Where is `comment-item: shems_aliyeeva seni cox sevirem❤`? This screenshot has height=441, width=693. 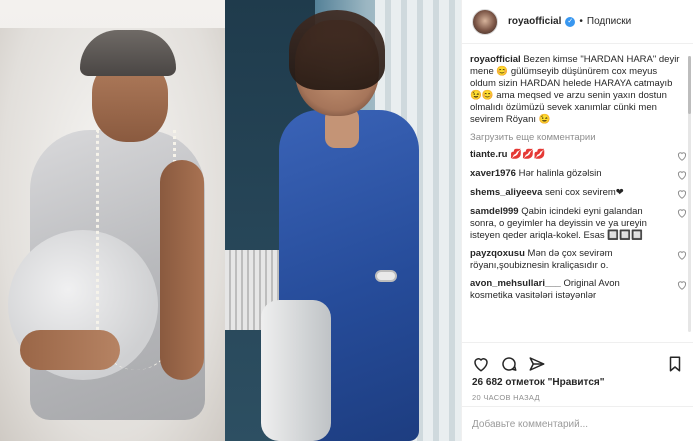
comment-item: shems_aliyeeva seni cox sevirem❤ is located at coordinates (579, 193).